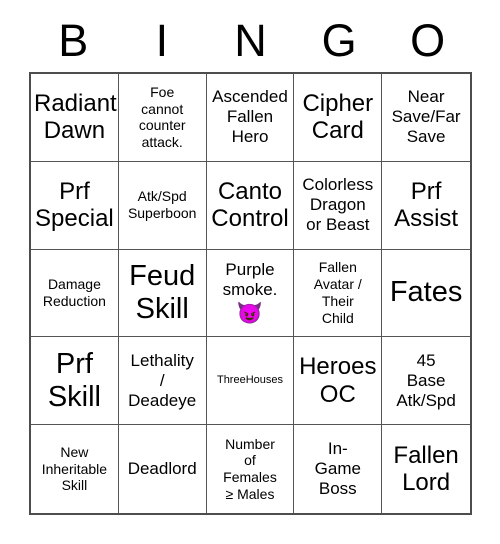  I want to click on bingo-cell-r1c2: Foe cannot counter attack., so click(162, 118).